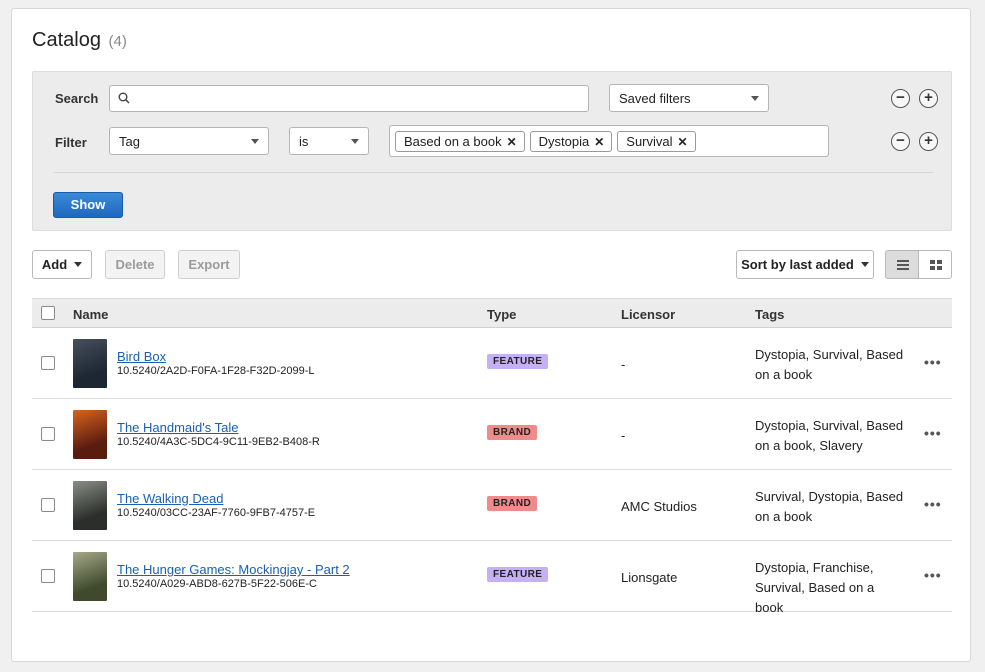  I want to click on doi-text: 10.5240/A029-ABD8-627B-5F22-506E-C, so click(217, 584).